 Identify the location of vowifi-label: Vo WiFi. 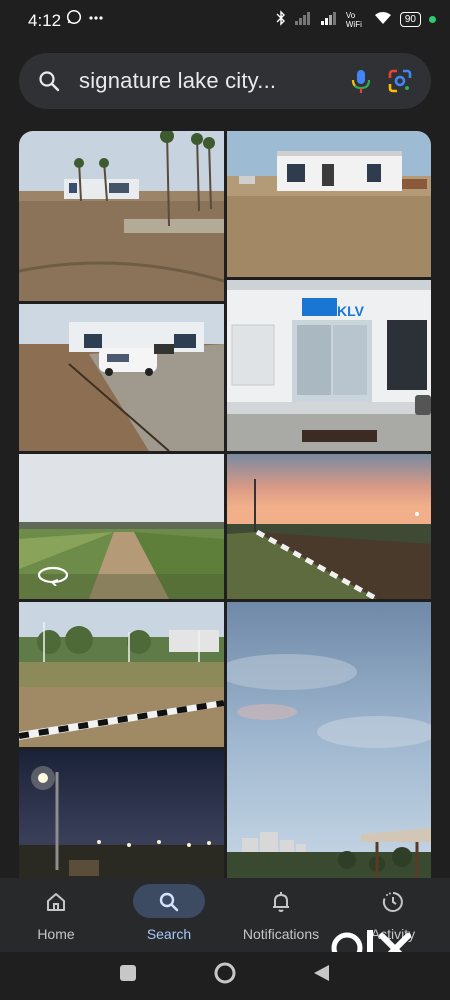
(353, 19).